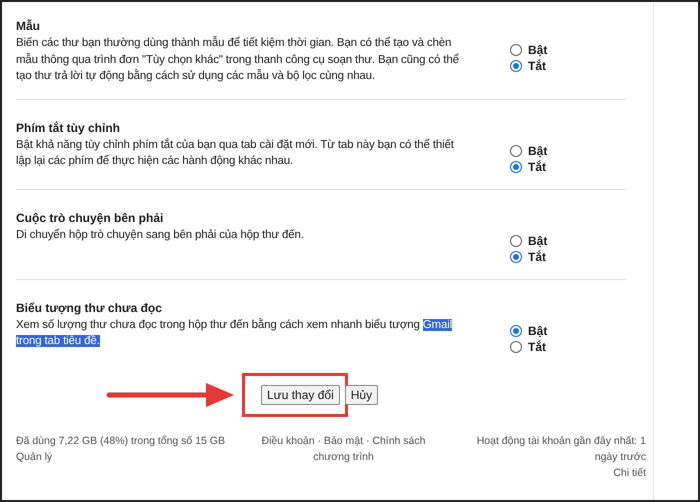 This screenshot has height=502, width=700. What do you see at coordinates (235, 333) in the screenshot?
I see `setting-description: Xem số lượng thư chưa đọc trong hộp thư đến bằng cách xem nhanh biểu tượng Gmail trong tab tiêu đề.` at bounding box center [235, 333].